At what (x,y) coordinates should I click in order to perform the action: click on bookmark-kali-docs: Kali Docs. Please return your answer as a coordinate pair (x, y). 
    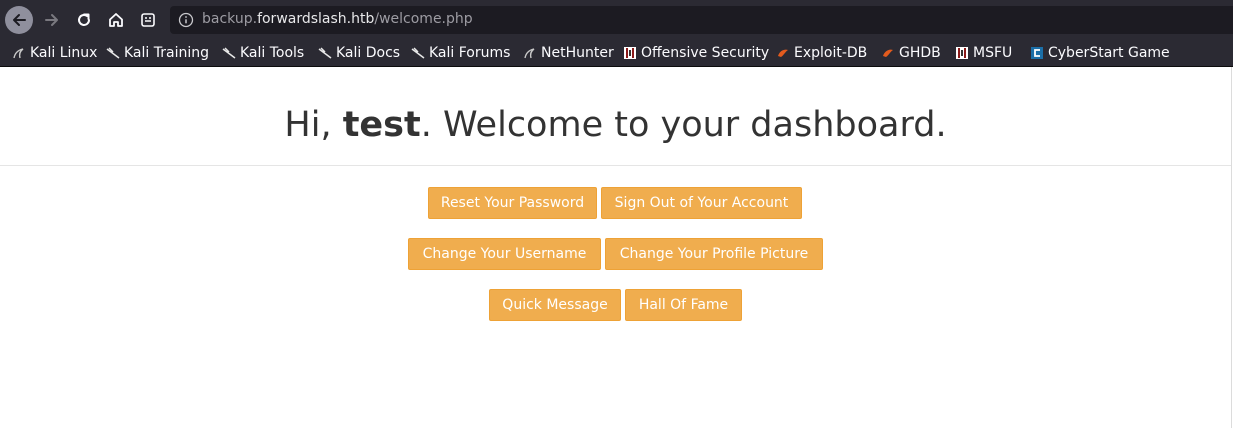
    Looking at the image, I should click on (359, 53).